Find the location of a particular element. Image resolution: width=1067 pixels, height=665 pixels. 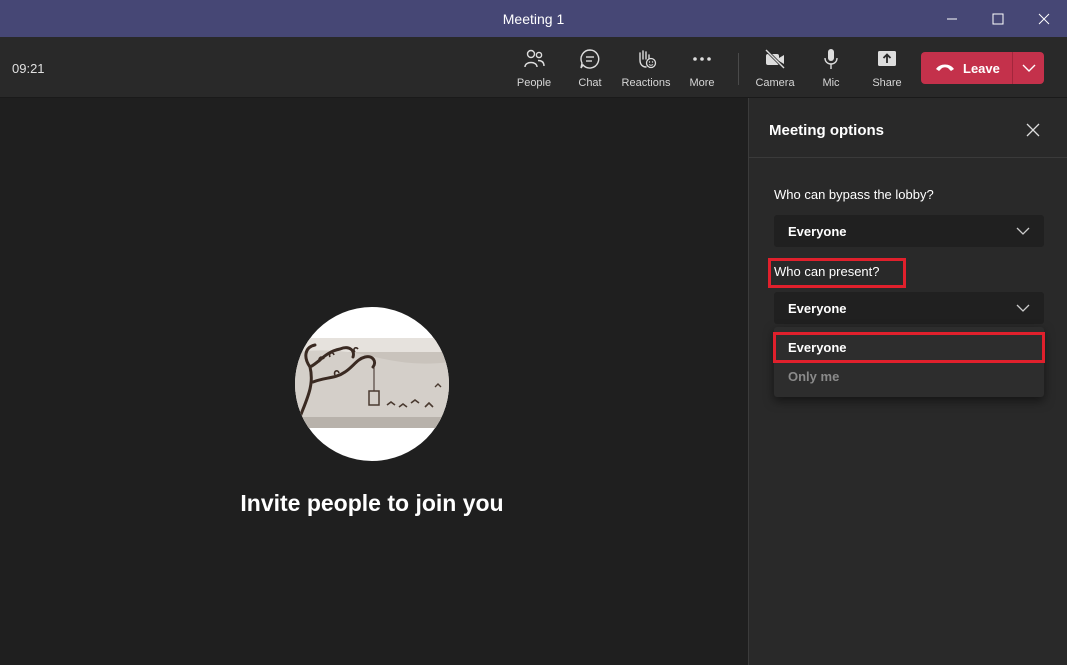

title-bar: Meeting 1 is located at coordinates (533, 18).